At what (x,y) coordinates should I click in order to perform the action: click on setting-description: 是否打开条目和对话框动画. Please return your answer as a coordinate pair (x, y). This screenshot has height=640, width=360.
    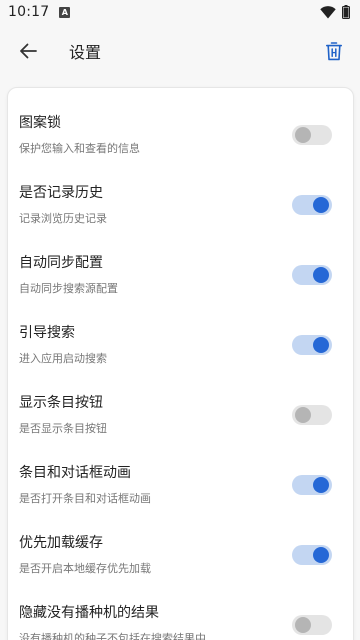
    Looking at the image, I should click on (85, 498).